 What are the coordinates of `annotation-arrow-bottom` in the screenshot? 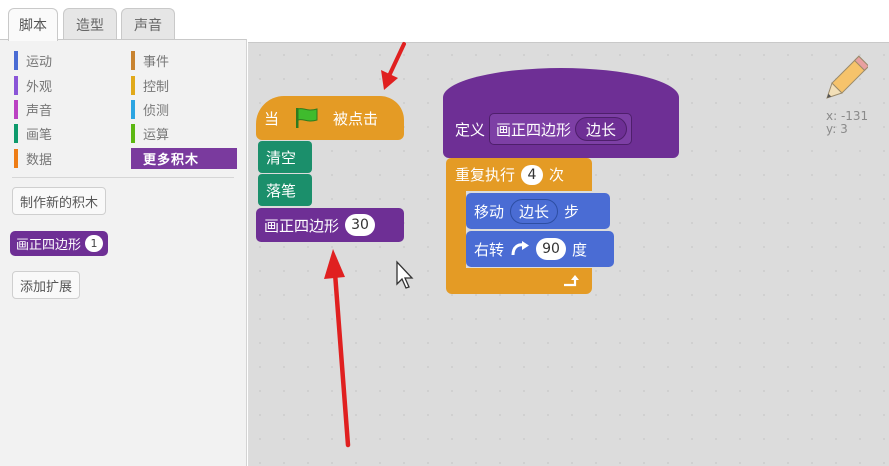 It's located at (338, 350).